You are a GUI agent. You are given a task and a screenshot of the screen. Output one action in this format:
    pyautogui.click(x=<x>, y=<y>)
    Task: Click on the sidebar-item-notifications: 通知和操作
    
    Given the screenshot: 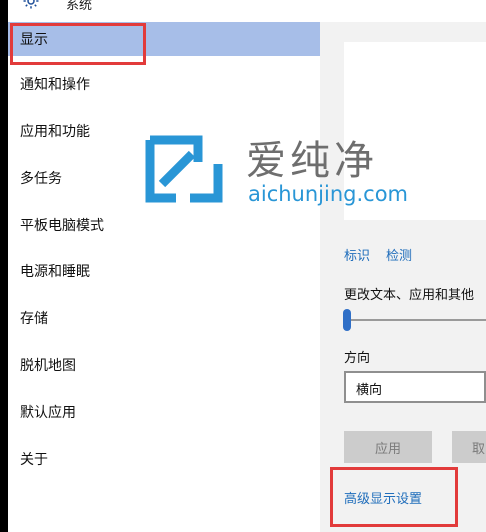 What is the action you would take?
    pyautogui.click(x=164, y=84)
    